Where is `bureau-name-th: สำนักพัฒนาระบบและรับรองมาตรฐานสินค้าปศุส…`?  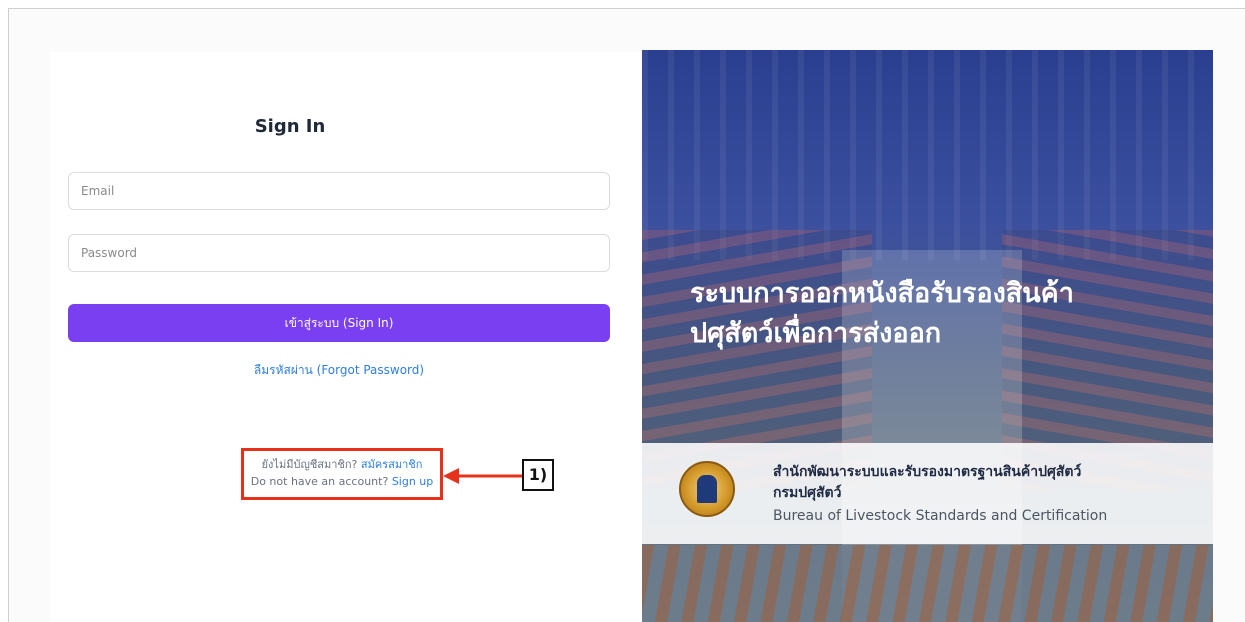
bureau-name-th: สำนักพัฒนาระบบและรับรองมาตรฐานสินค้าปศุส… is located at coordinates (927, 483).